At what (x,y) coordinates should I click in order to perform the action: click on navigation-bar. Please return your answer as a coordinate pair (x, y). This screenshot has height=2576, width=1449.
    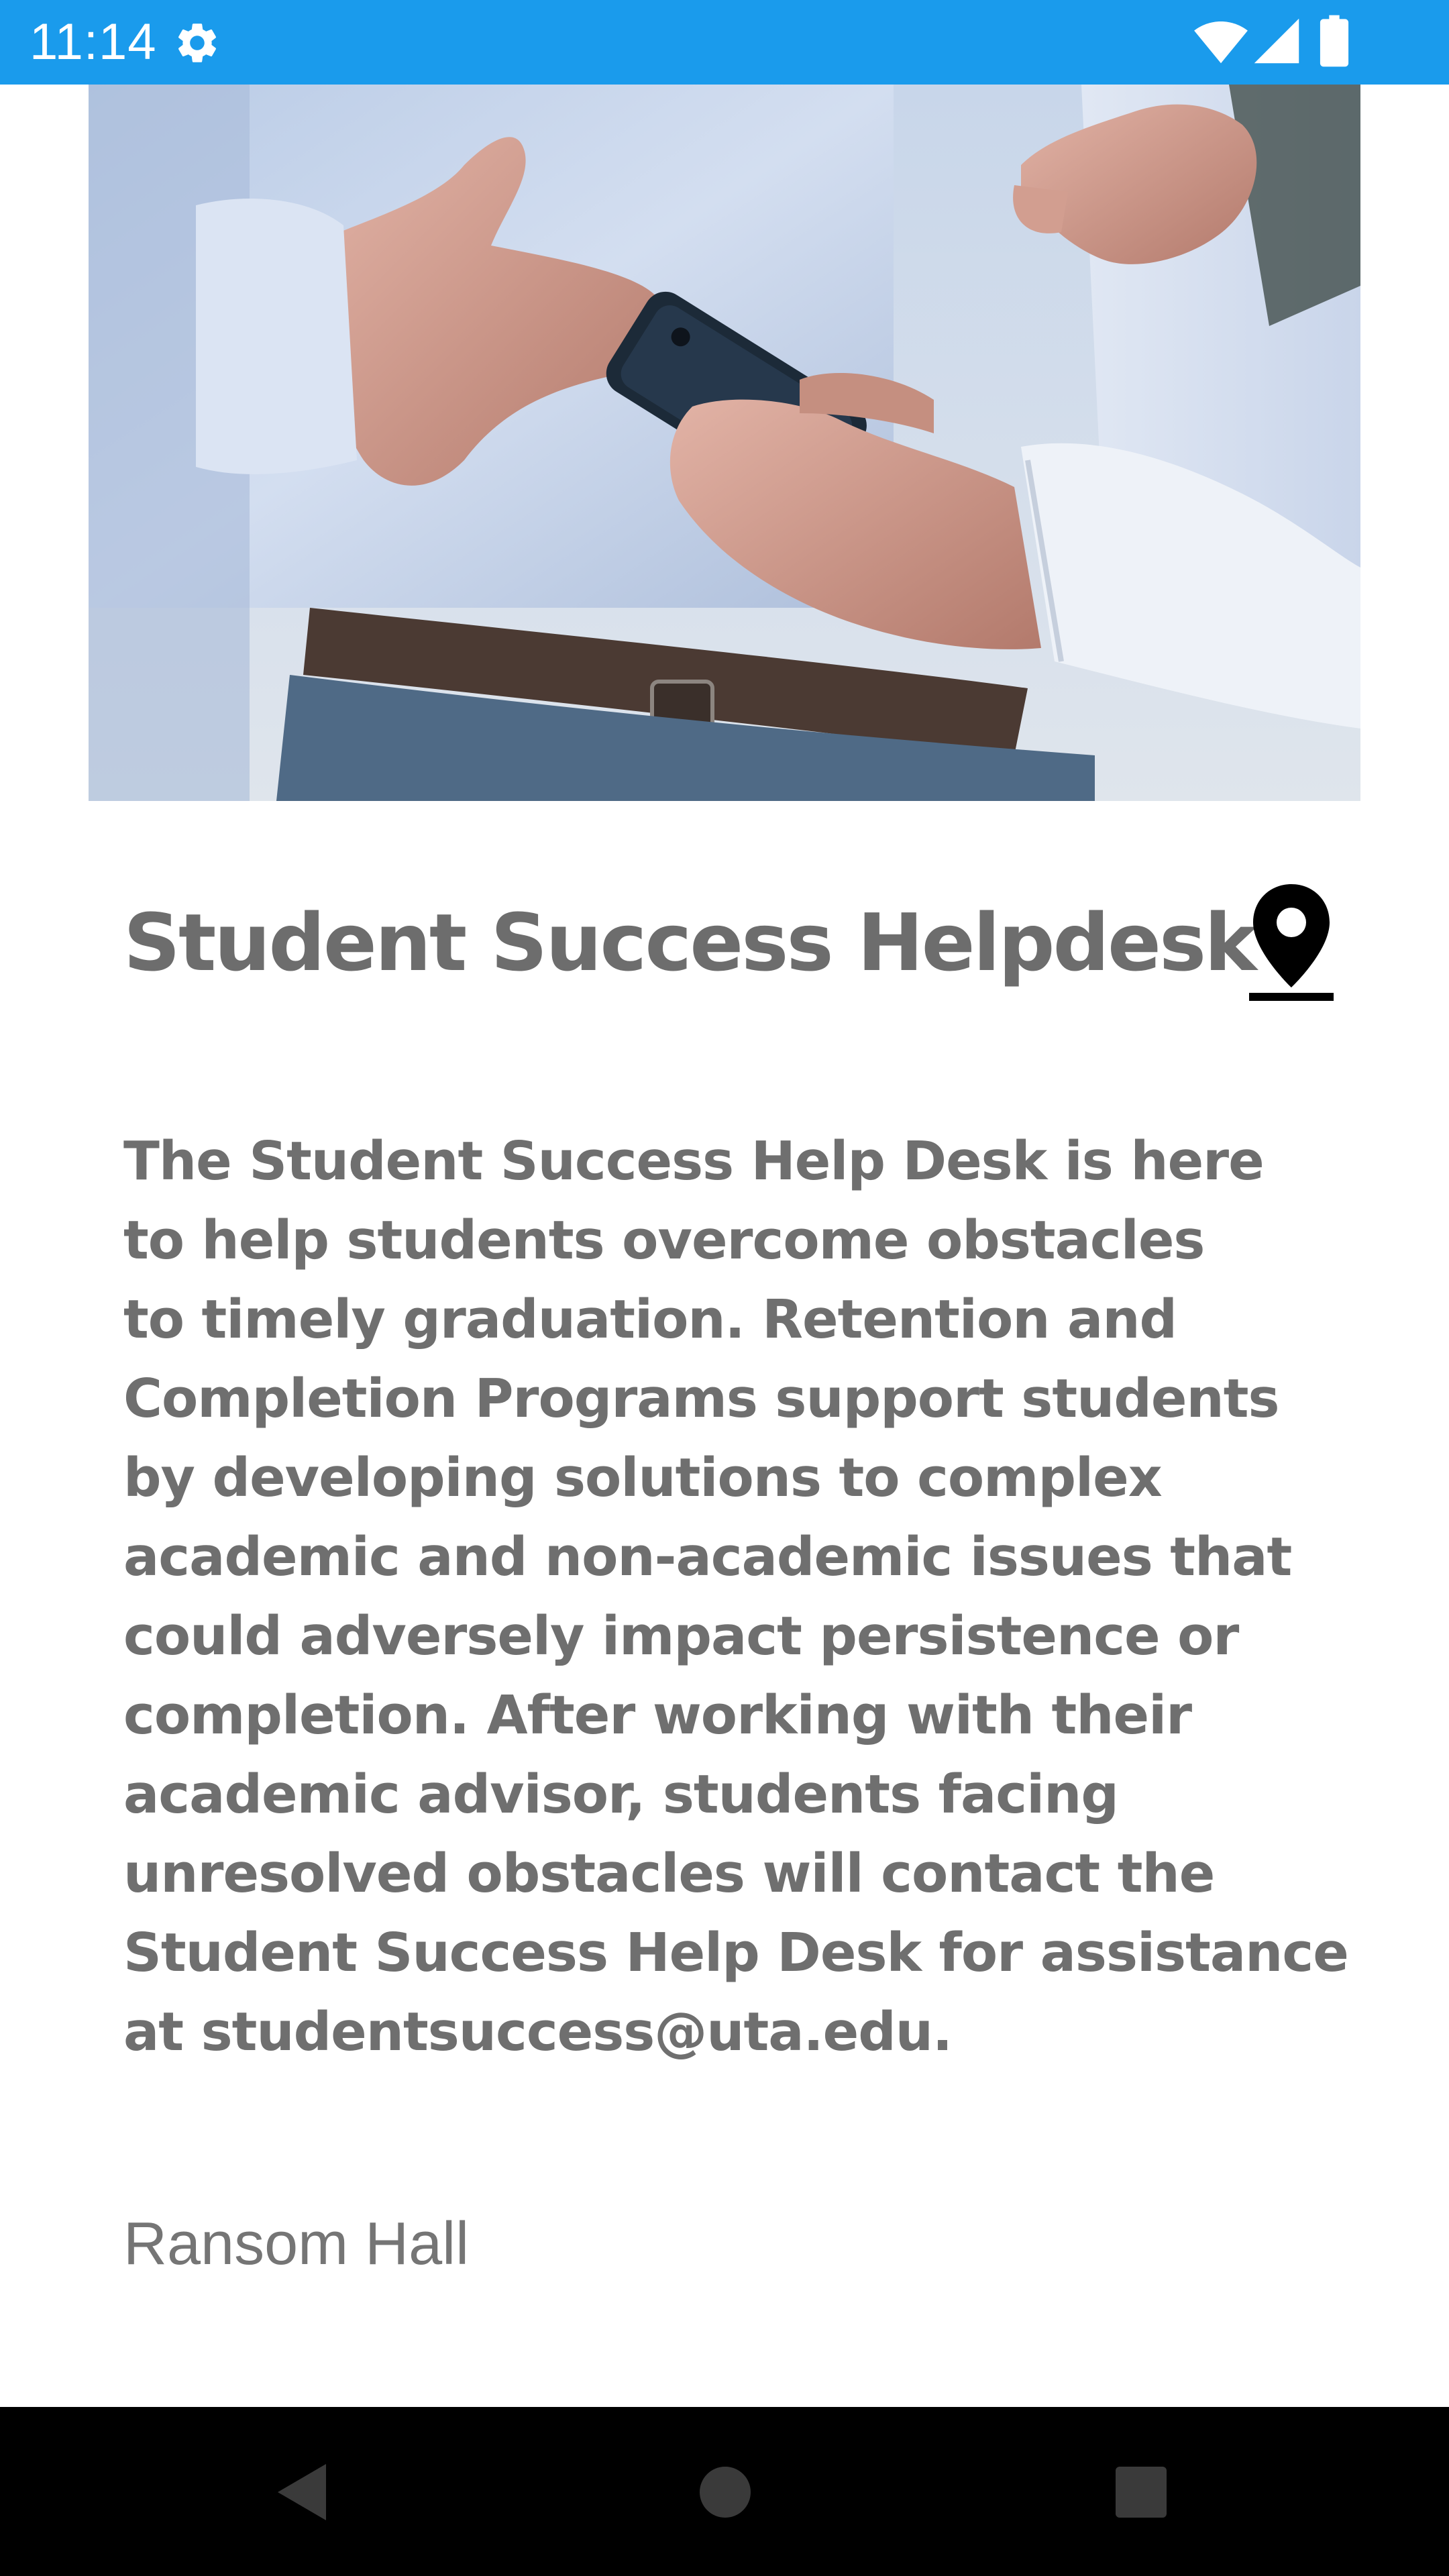
    Looking at the image, I should click on (724, 2491).